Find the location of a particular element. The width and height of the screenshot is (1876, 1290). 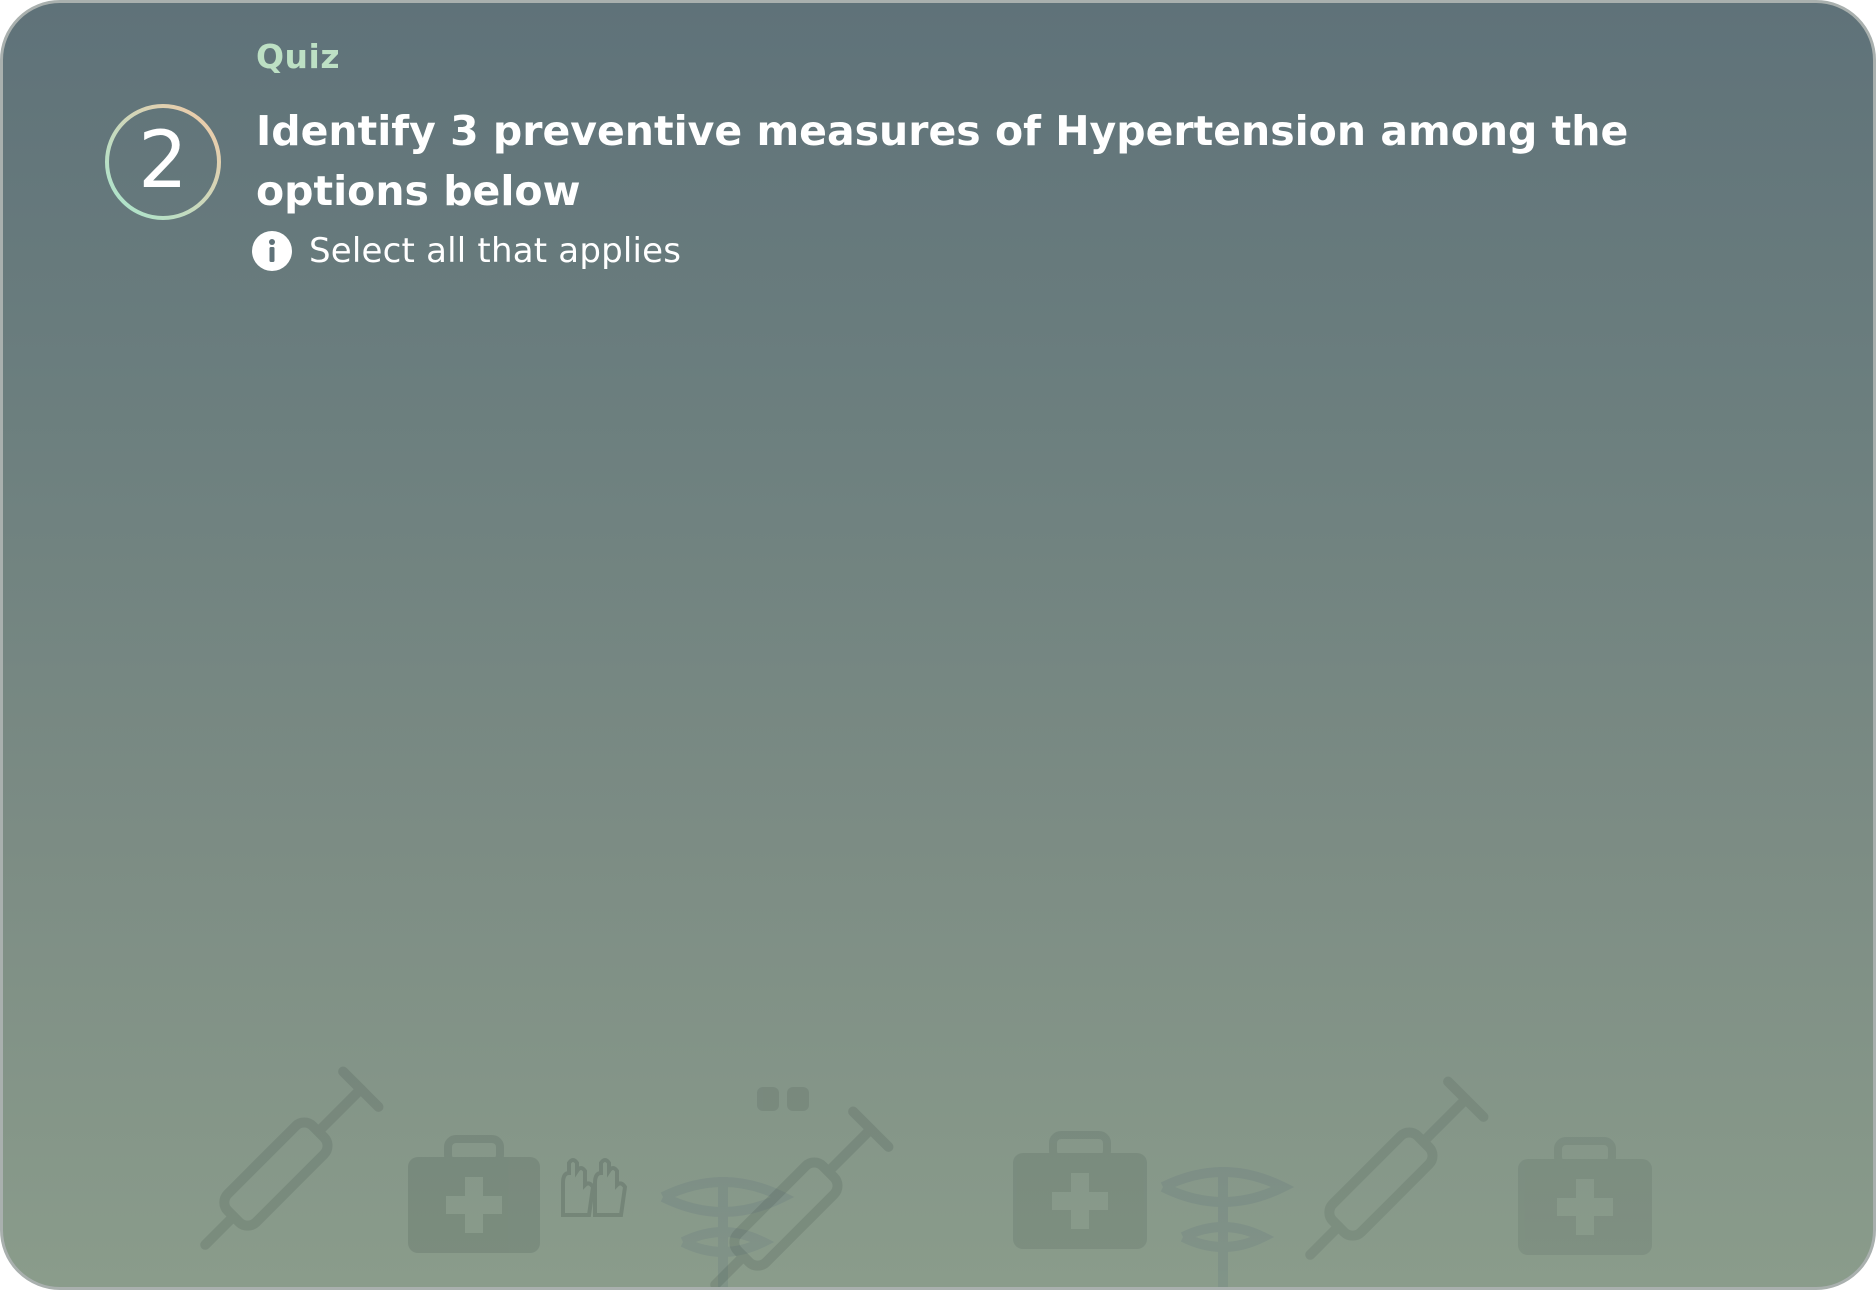

question-number-badge: 2 is located at coordinates (163, 162).